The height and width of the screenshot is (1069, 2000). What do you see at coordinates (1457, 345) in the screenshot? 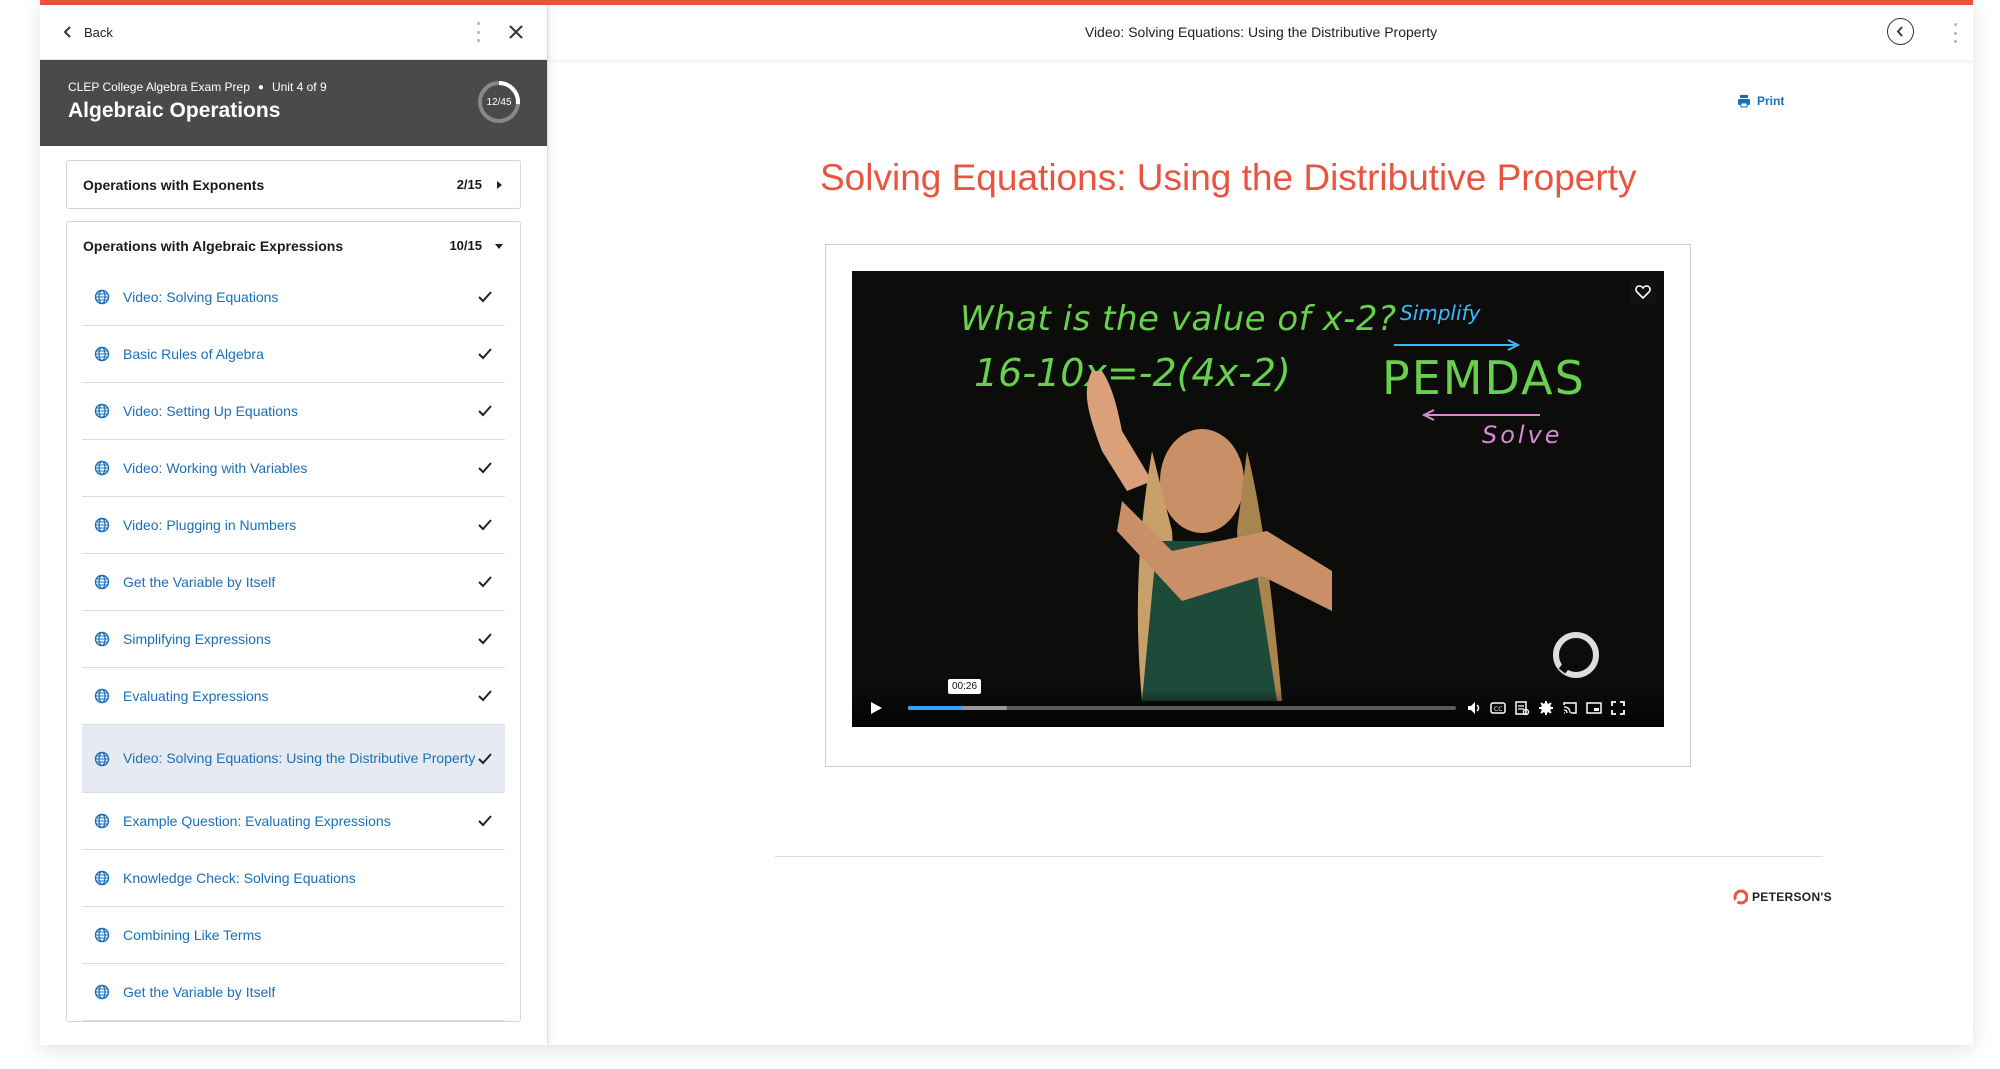
I see `arrow-right-drawing` at bounding box center [1457, 345].